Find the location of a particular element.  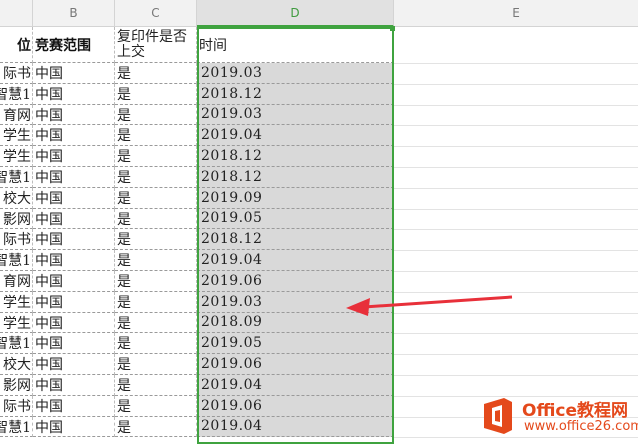

cell-a-header: 位 is located at coordinates (16, 45).